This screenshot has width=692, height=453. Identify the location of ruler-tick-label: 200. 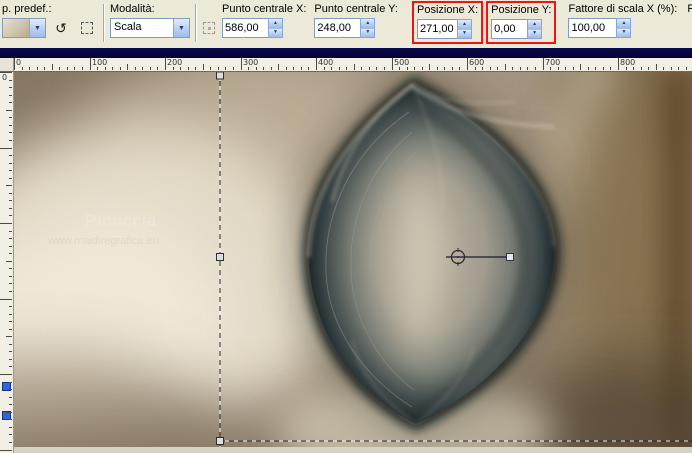
(175, 62).